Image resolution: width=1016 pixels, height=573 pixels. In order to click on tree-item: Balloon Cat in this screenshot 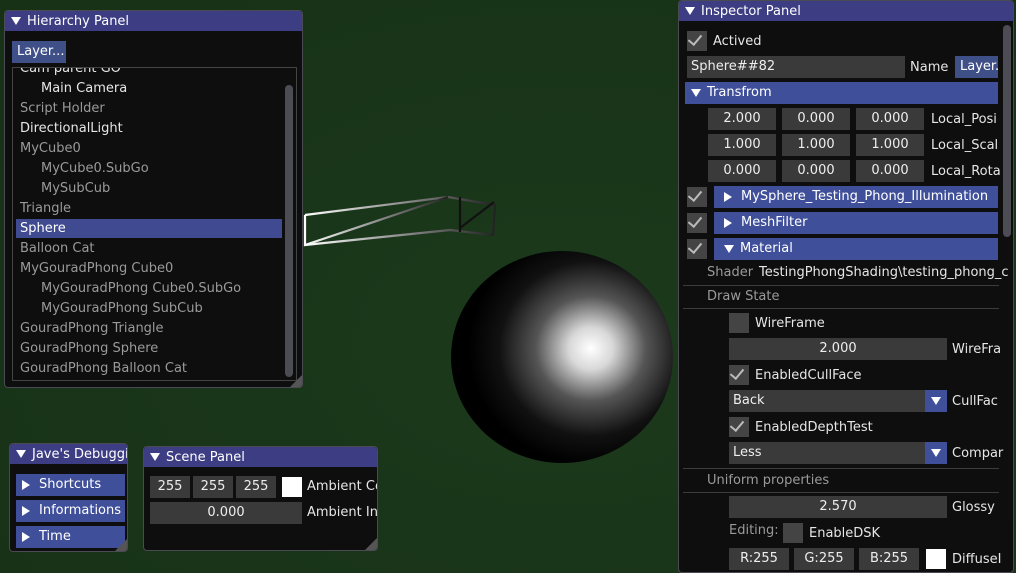, I will do `click(54, 248)`.